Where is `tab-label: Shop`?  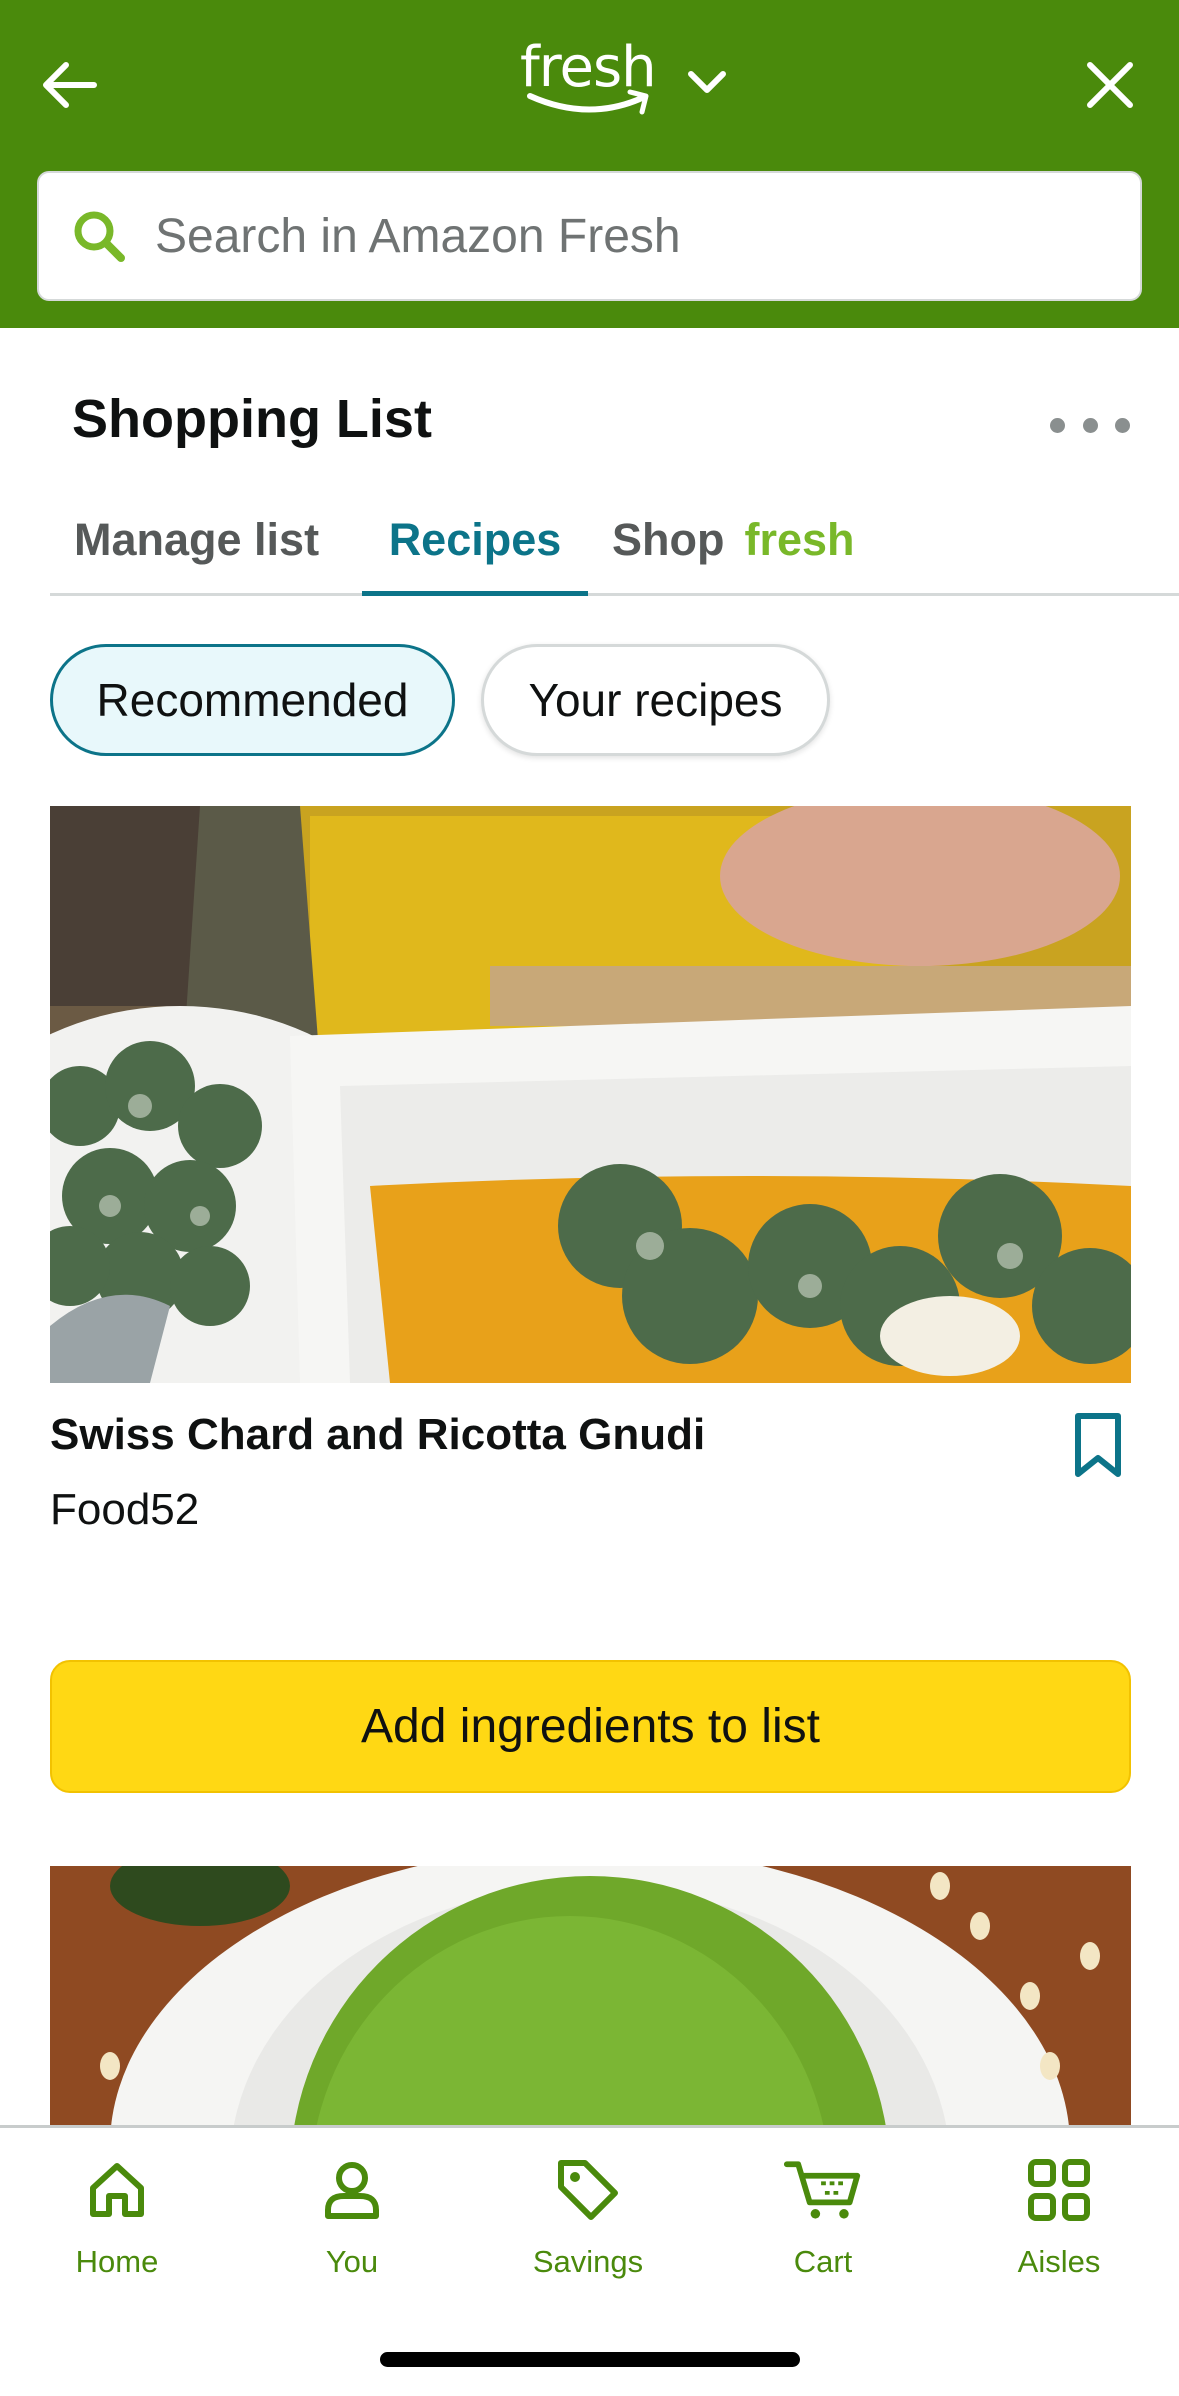 tab-label: Shop is located at coordinates (668, 539).